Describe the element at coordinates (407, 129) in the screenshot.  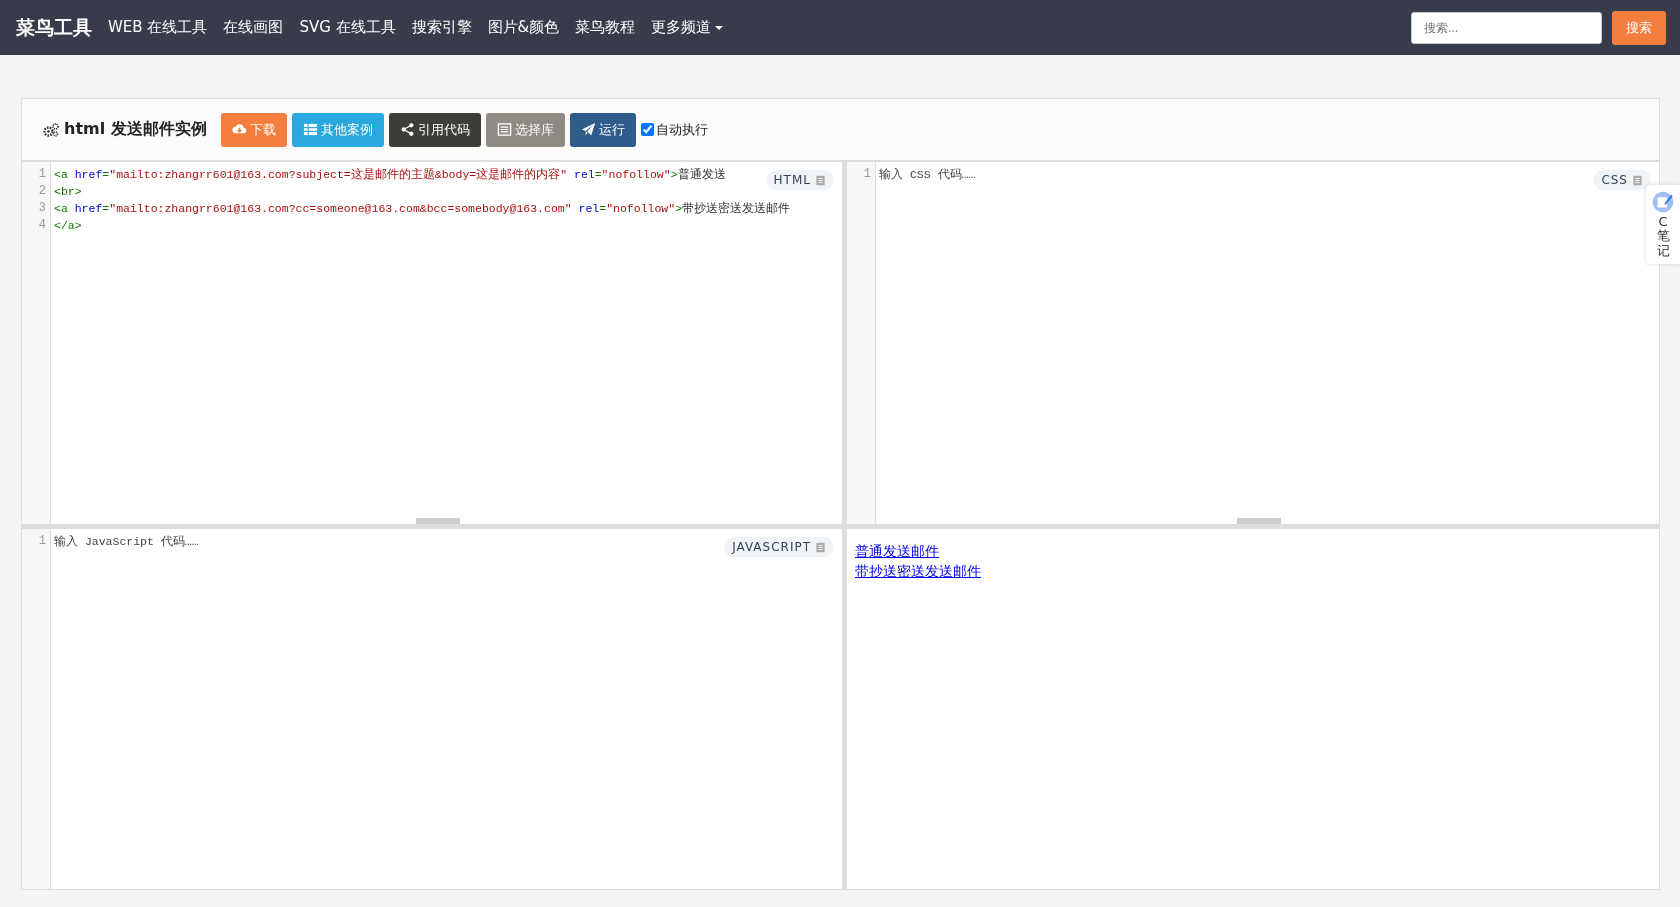
I see `share-icon` at that location.